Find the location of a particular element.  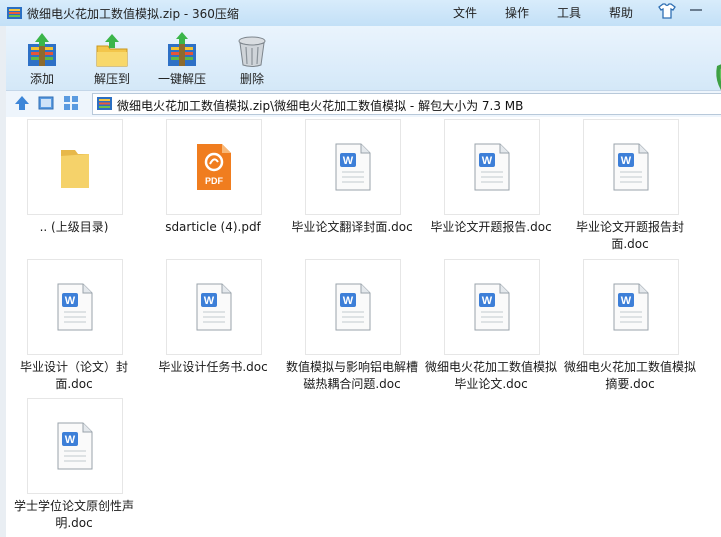

menu-help: 帮助 is located at coordinates (621, 12).